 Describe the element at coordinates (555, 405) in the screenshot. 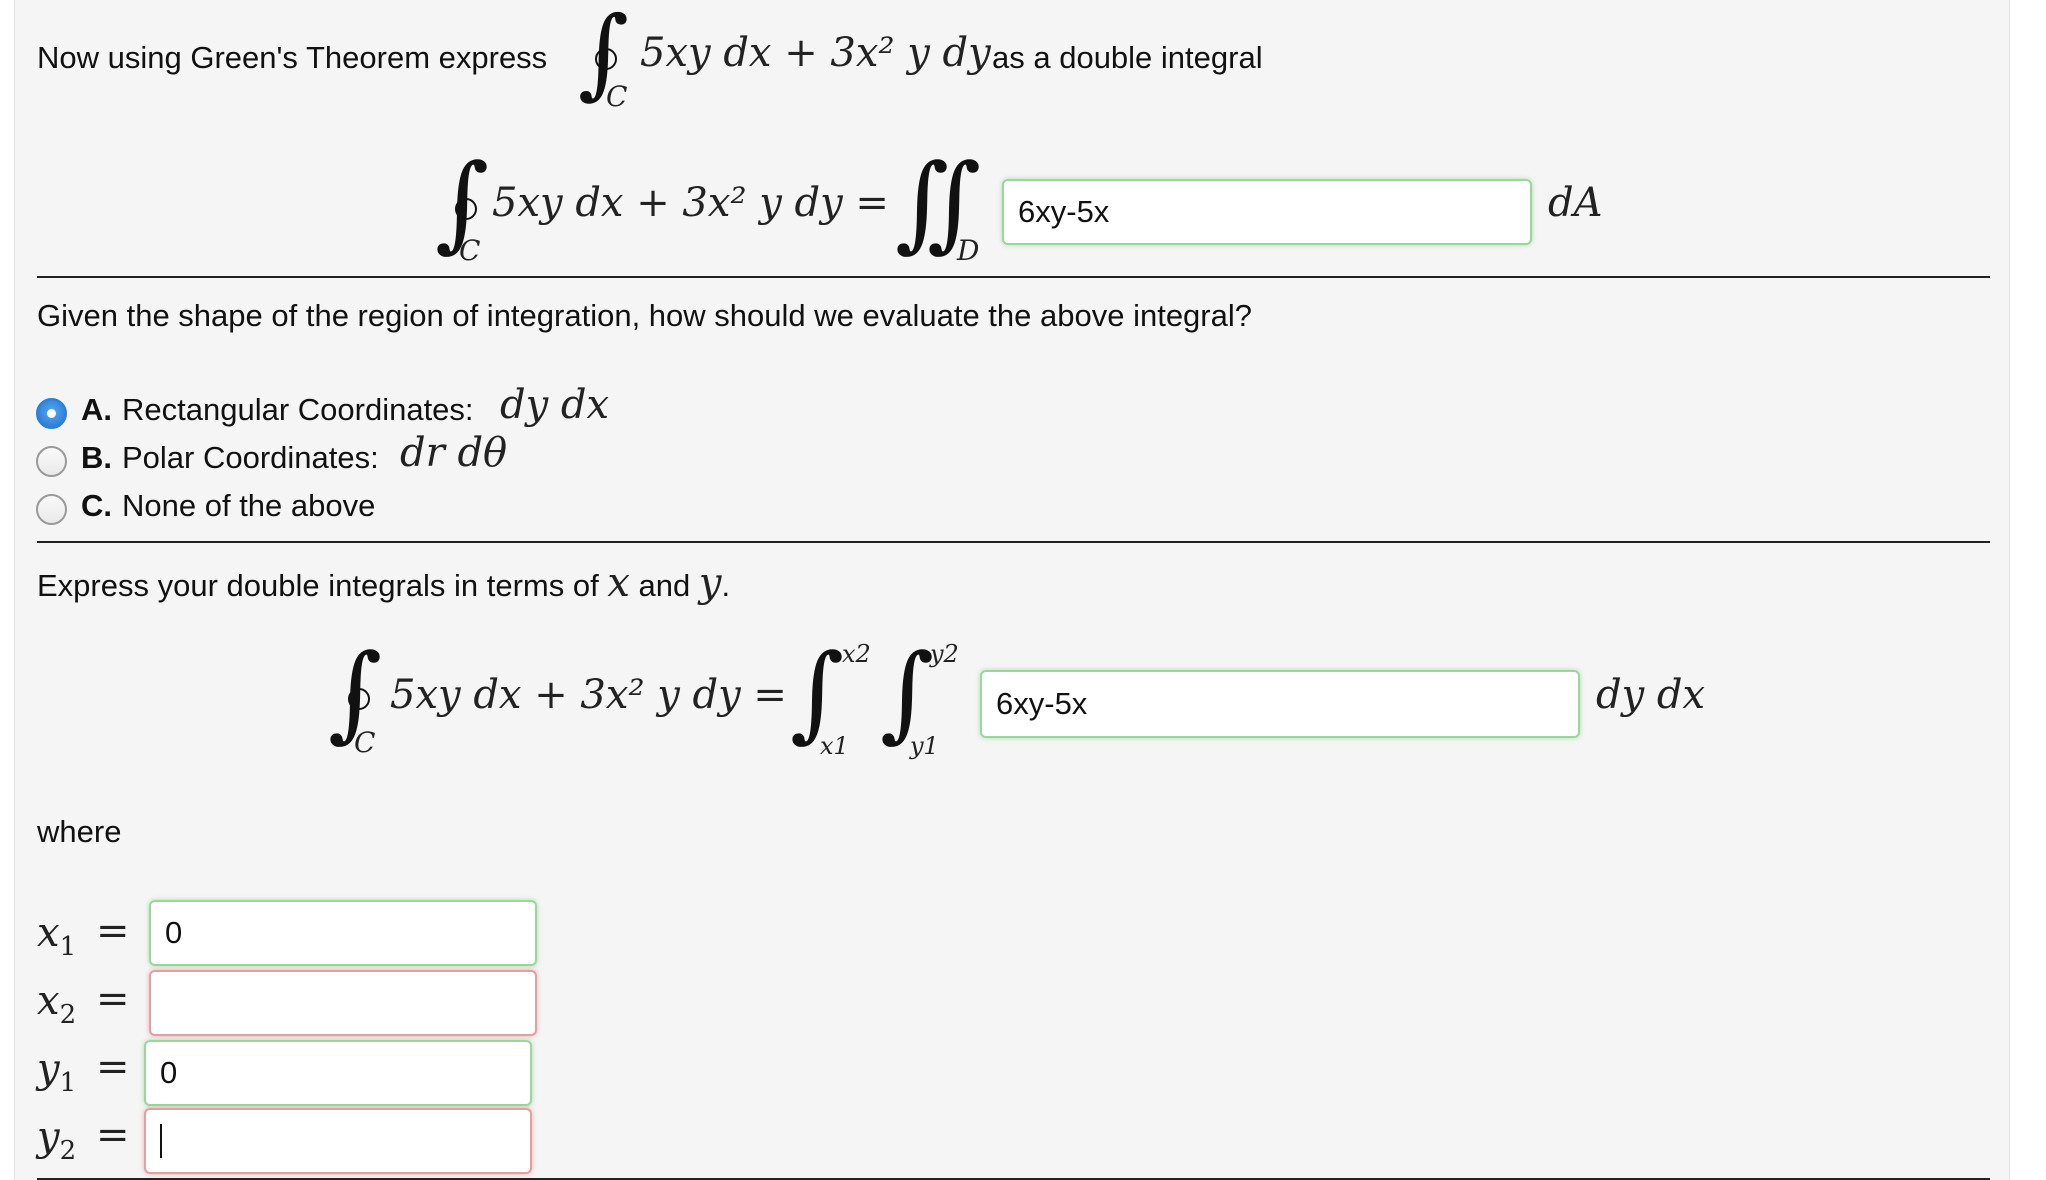

I see `option-a-math: dy dx` at that location.